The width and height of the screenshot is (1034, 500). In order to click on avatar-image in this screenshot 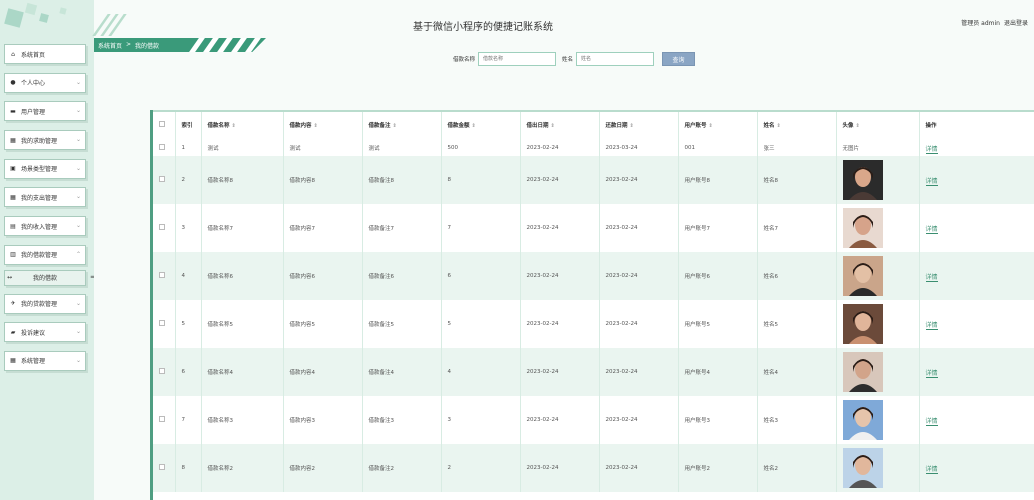, I will do `click(862, 324)`.